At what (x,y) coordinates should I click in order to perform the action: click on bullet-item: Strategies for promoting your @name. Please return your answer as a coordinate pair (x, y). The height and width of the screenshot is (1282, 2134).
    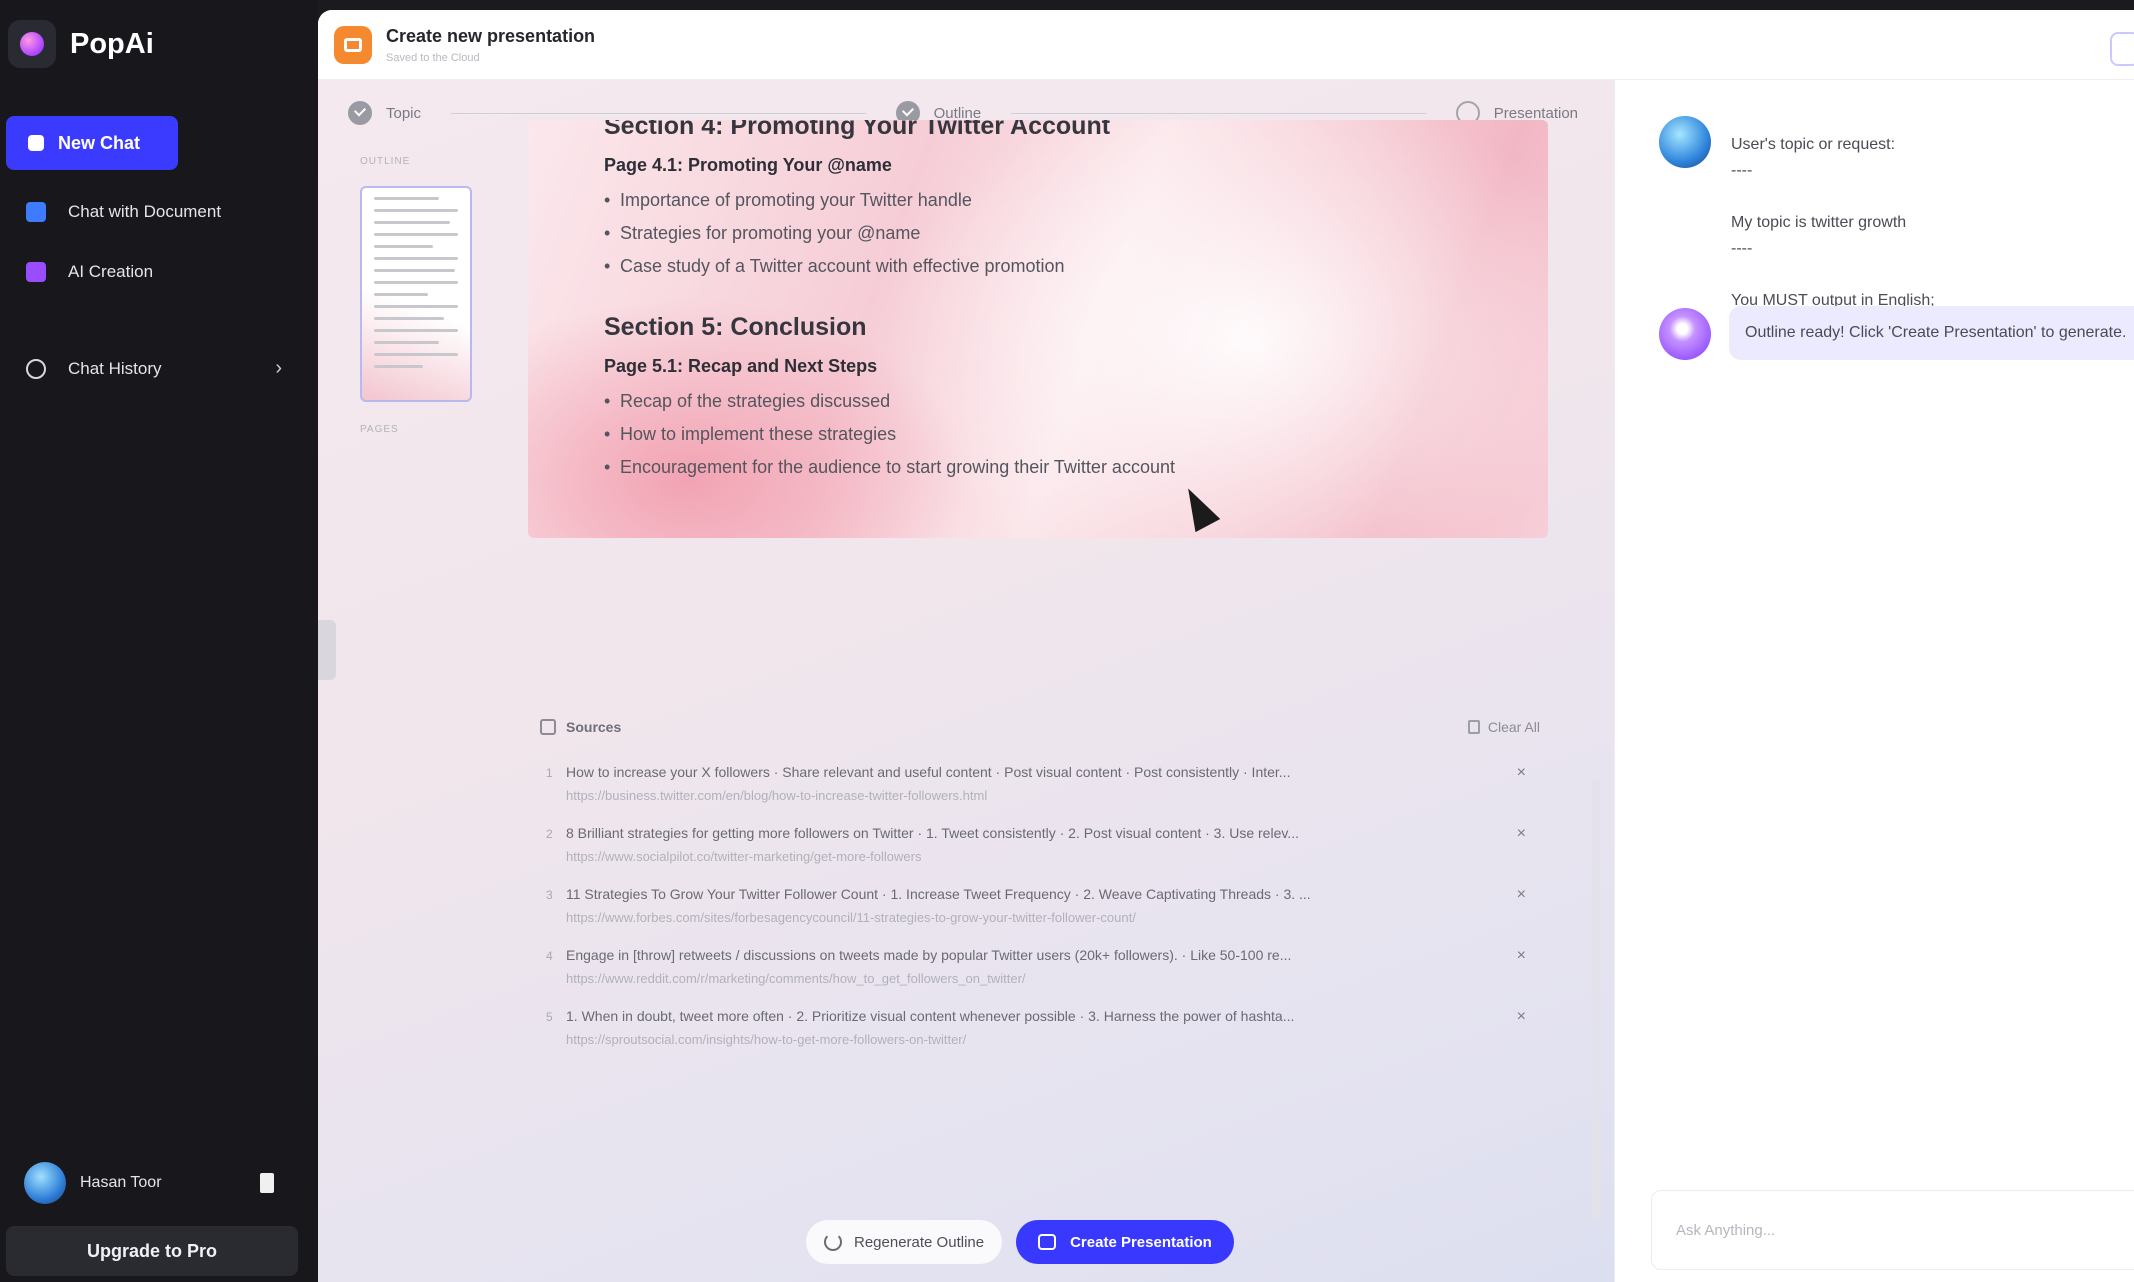
    Looking at the image, I should click on (889, 233).